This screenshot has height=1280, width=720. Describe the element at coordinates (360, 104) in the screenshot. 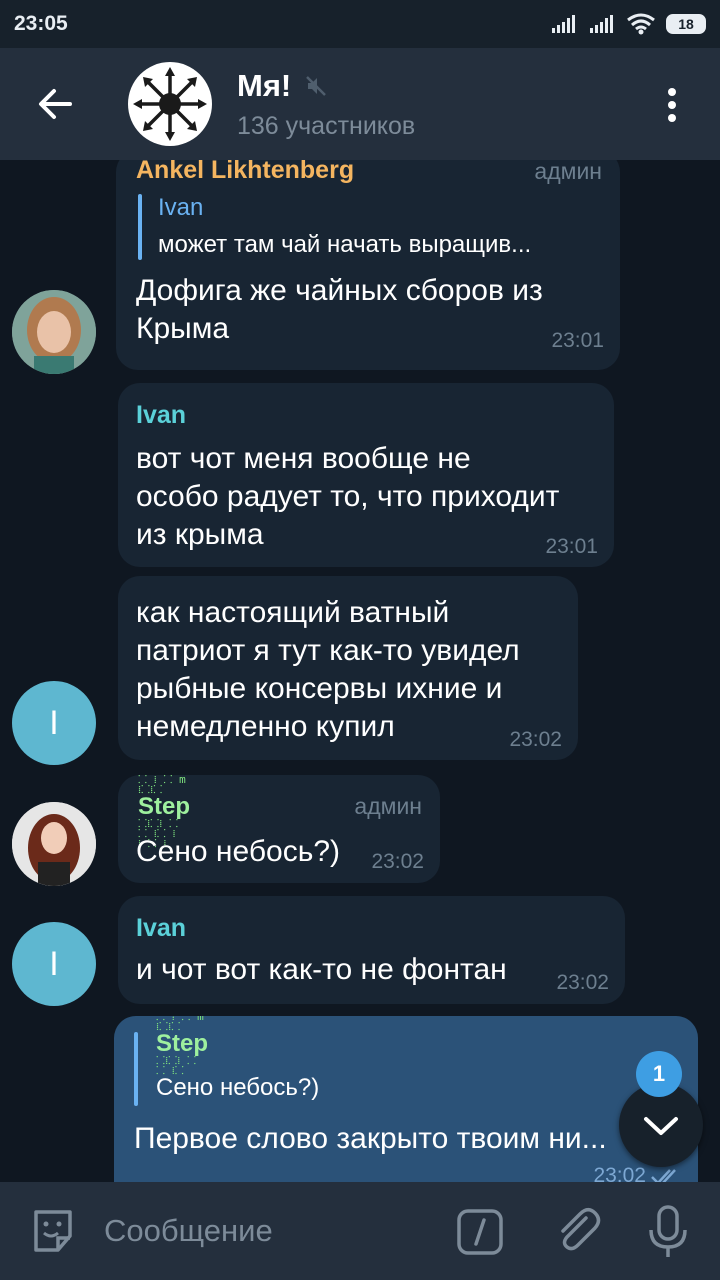

I see `chat-header: Мя! 136 участников` at that location.